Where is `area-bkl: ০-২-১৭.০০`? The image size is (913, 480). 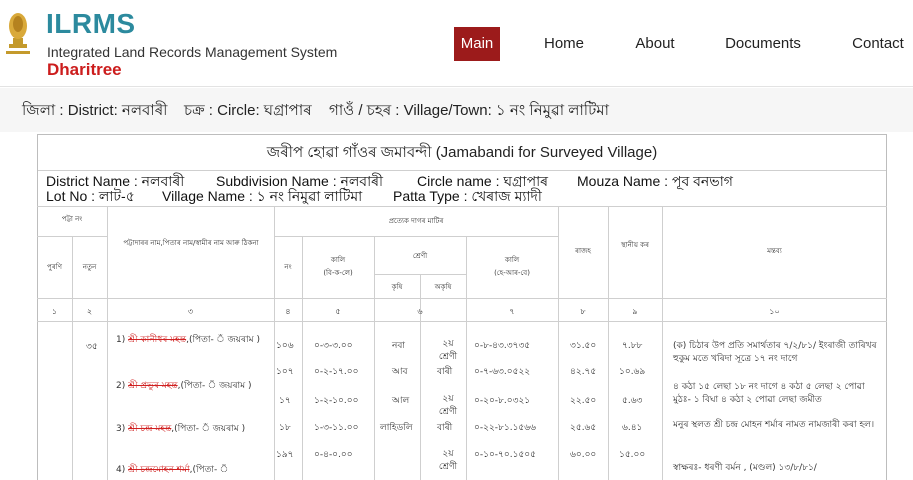
area-bkl: ০-২-১৭.০০ is located at coordinates (336, 372).